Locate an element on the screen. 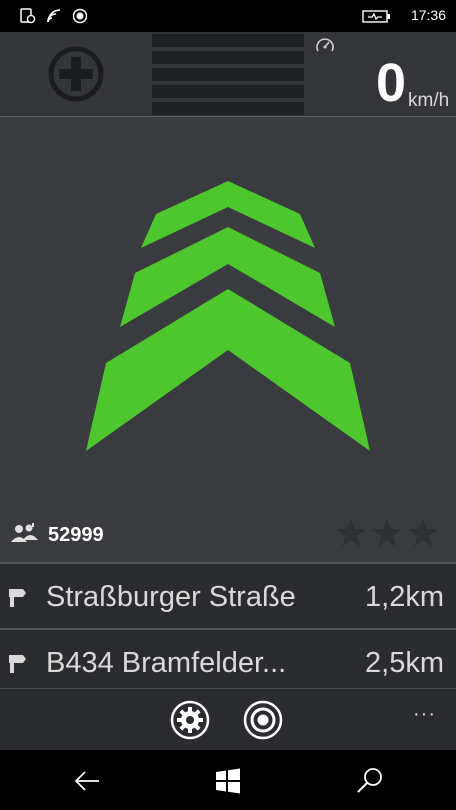  signal-strength-panel is located at coordinates (228, 74).